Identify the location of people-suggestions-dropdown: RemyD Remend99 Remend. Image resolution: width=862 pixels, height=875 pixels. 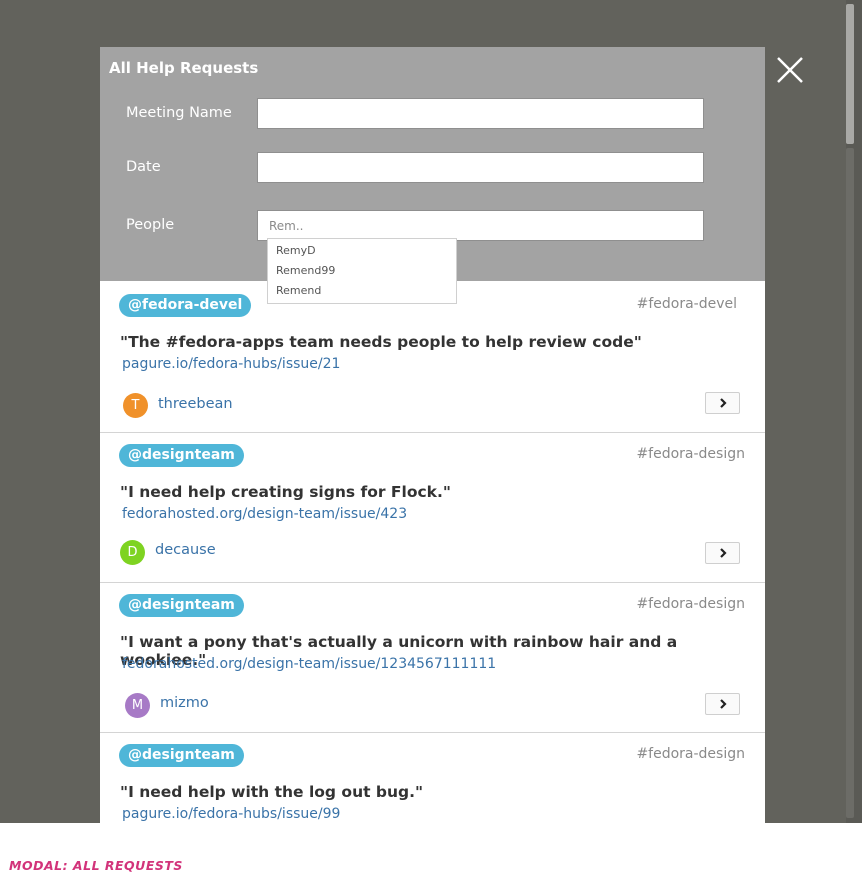
(362, 271).